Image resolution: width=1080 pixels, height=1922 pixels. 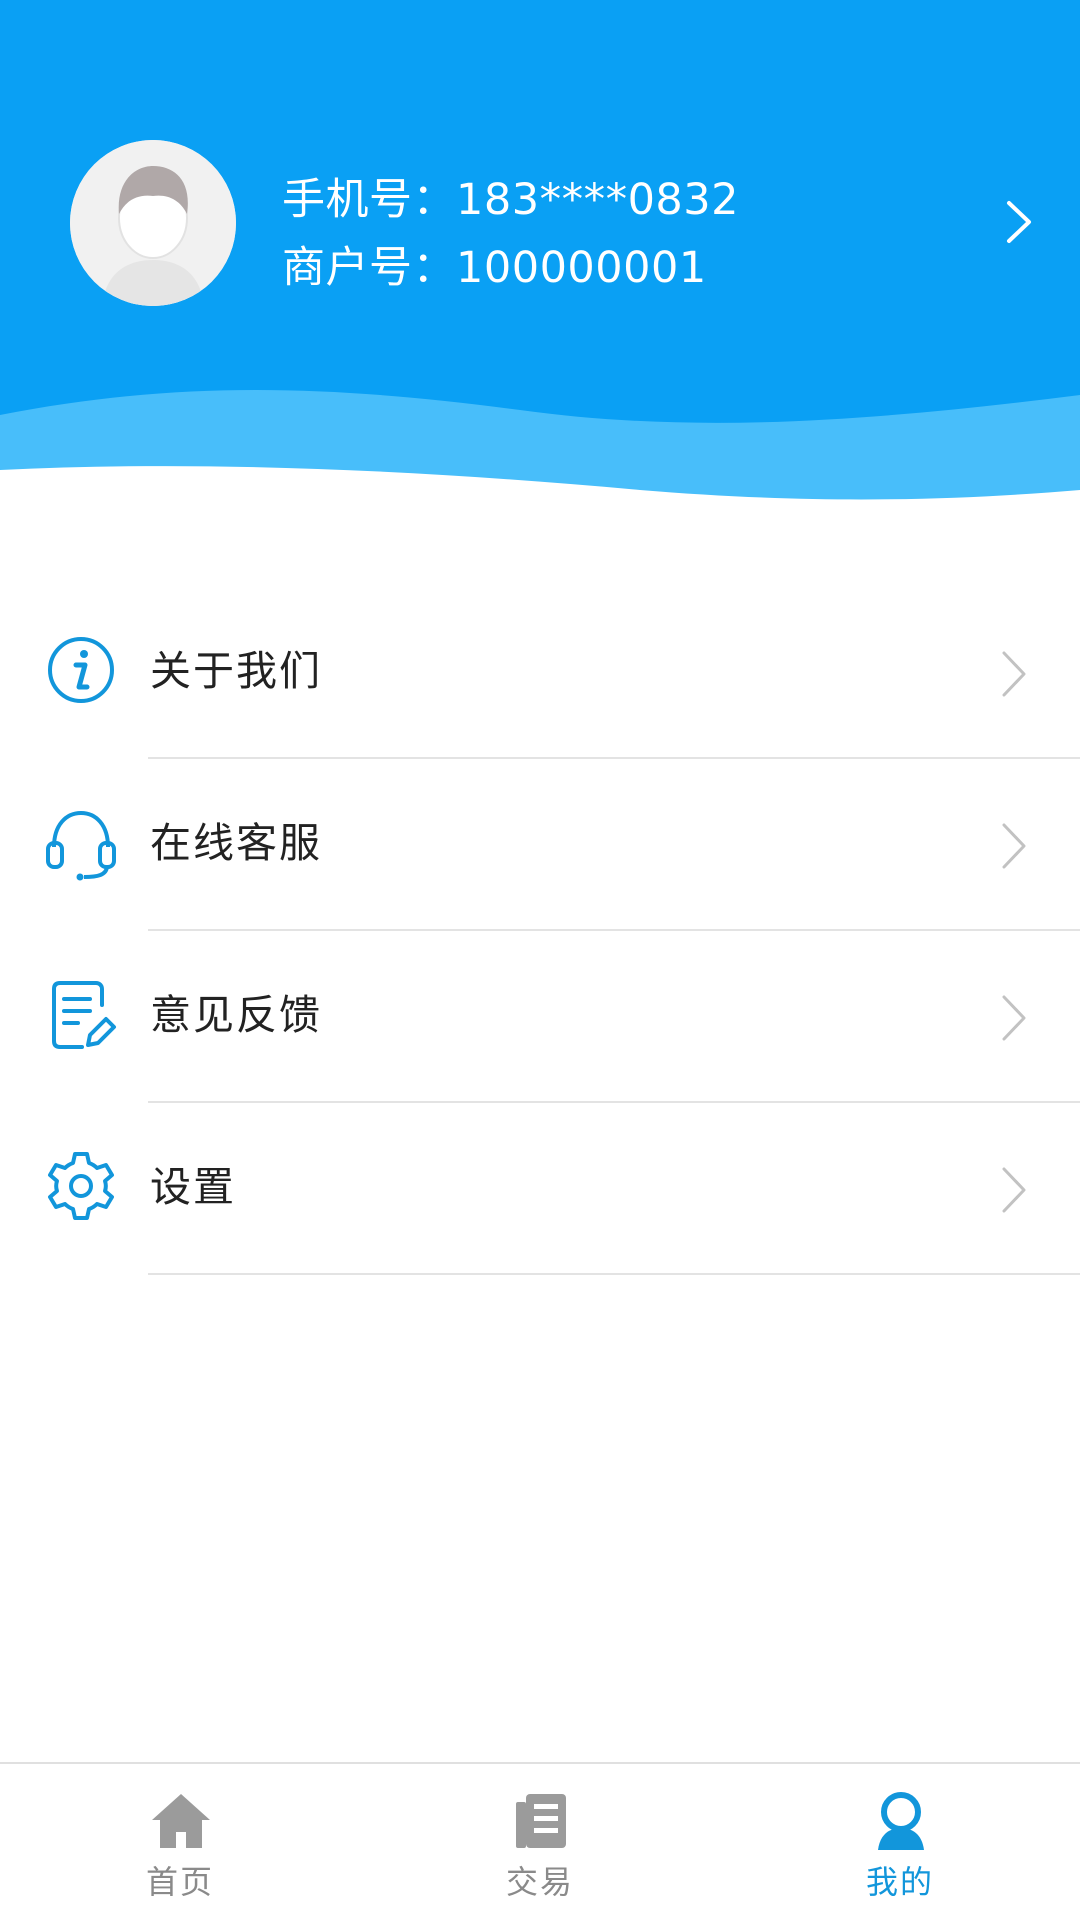 I want to click on headset-icon, so click(x=81, y=845).